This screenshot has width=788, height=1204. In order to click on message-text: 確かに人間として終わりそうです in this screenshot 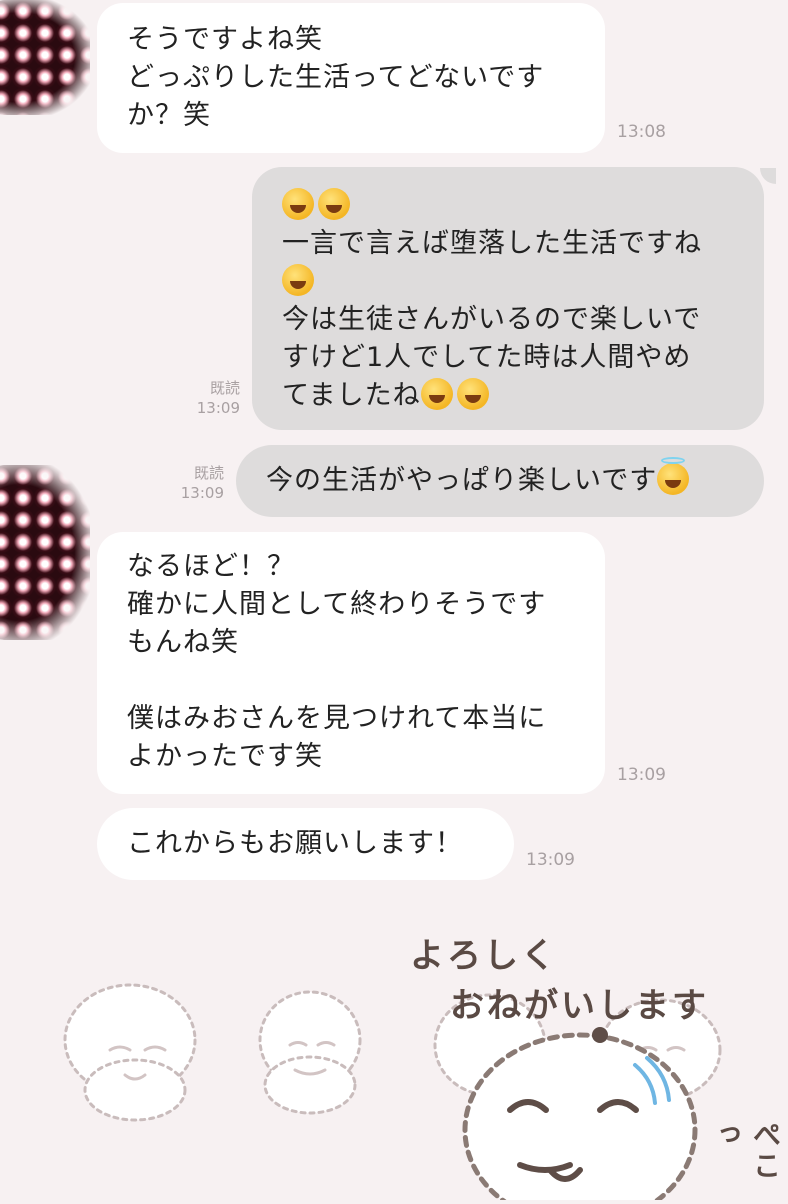, I will do `click(337, 604)`.